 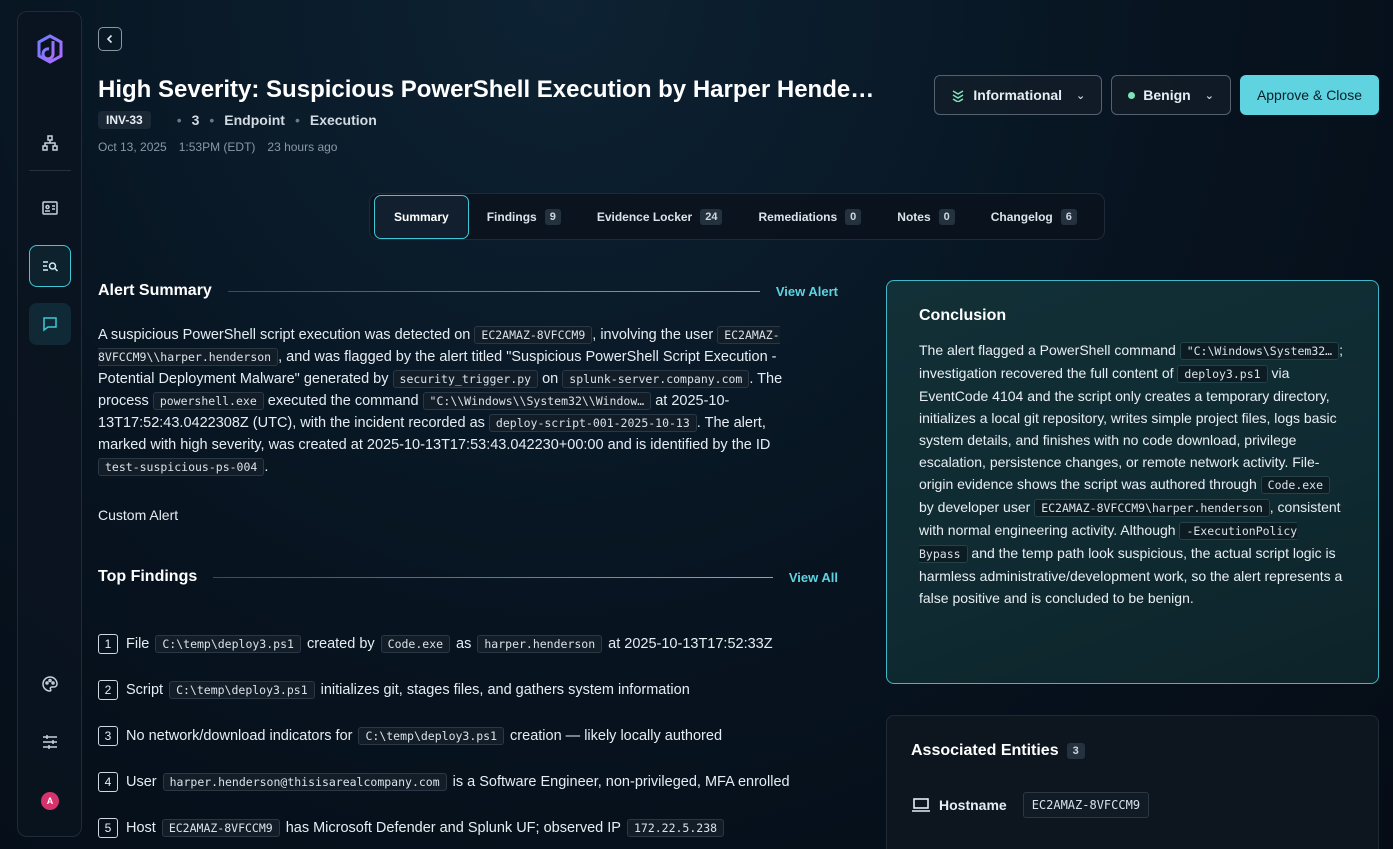 I want to click on section-title: Alert Summary, so click(x=155, y=290).